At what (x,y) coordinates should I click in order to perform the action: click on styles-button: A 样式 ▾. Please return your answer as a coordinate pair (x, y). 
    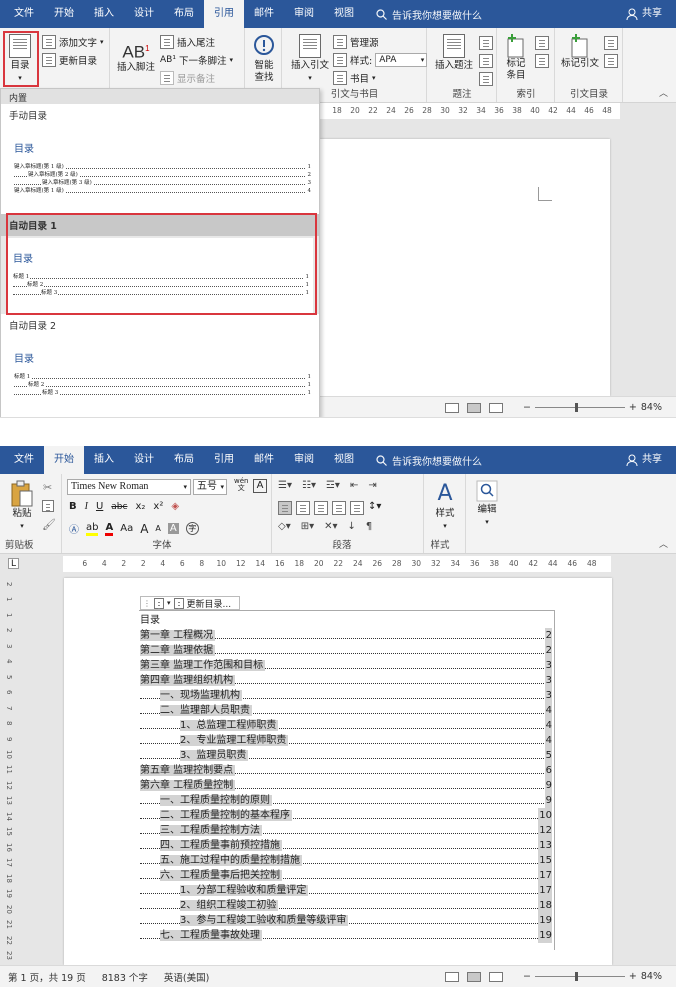
    Looking at the image, I should click on (445, 506).